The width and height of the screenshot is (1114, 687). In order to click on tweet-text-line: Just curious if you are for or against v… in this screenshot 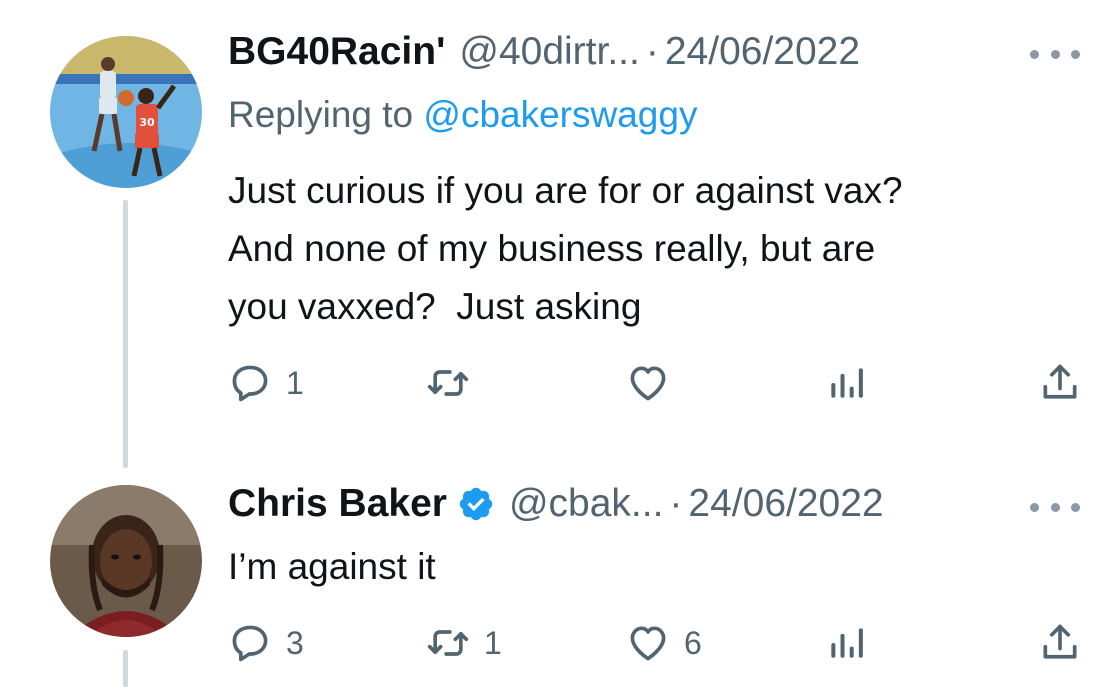, I will do `click(565, 190)`.